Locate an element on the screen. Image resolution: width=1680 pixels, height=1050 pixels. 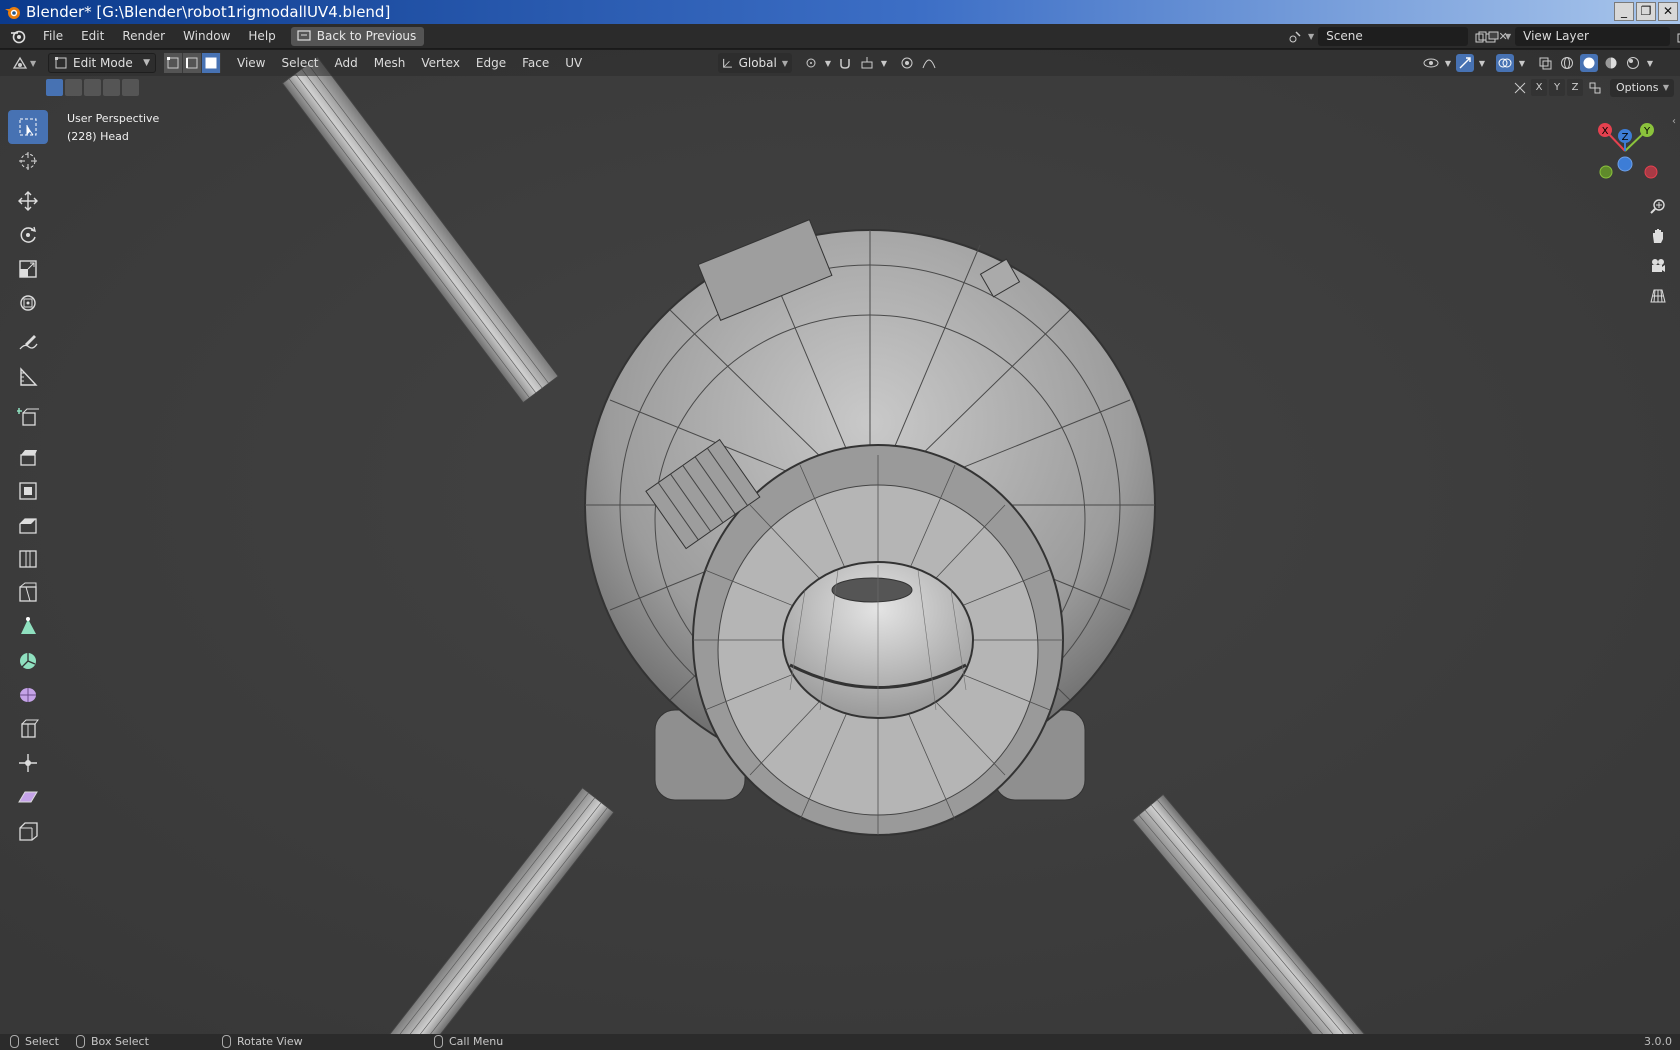
menu-window: Window is located at coordinates (206, 36).